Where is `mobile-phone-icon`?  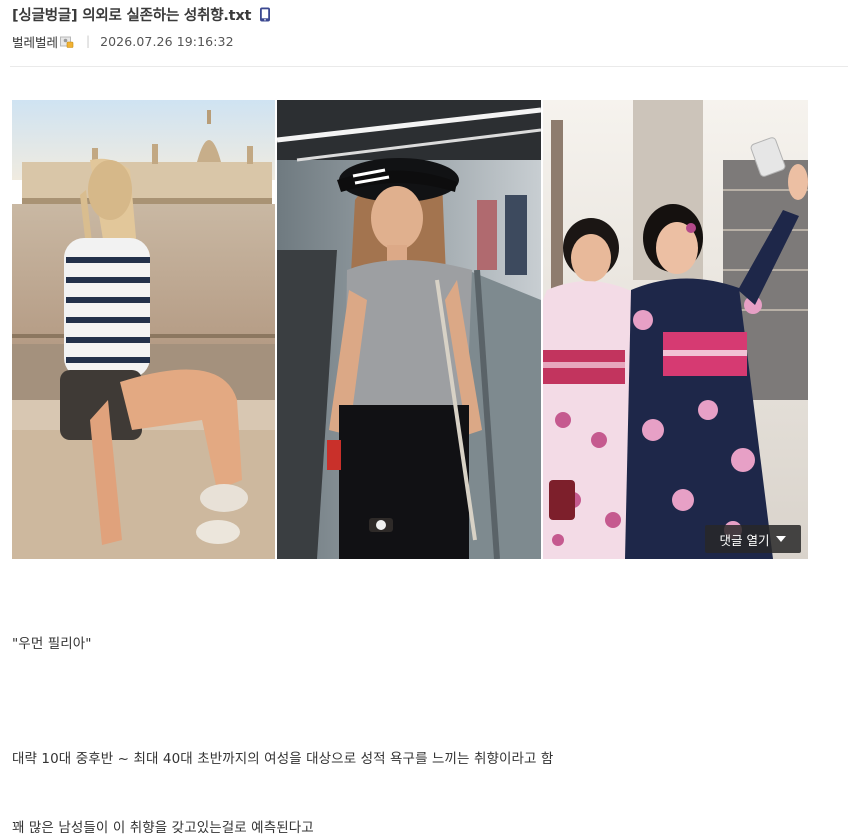
mobile-phone-icon is located at coordinates (265, 14).